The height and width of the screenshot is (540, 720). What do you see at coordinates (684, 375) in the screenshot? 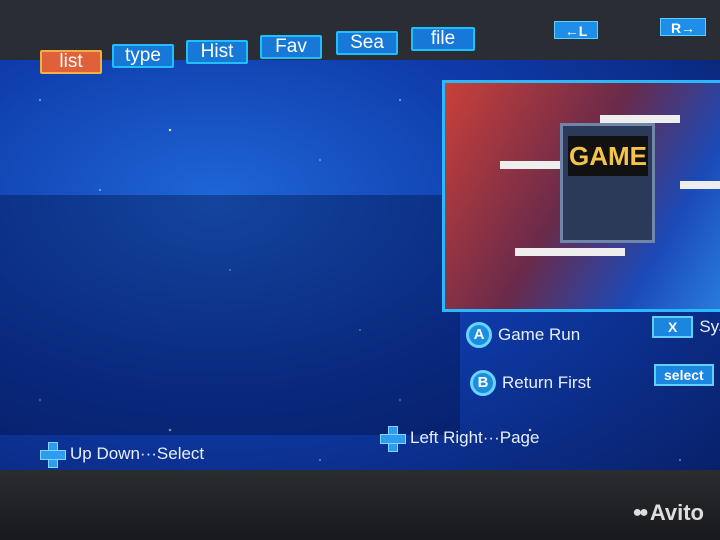
I see `select-button-icon: select` at bounding box center [684, 375].